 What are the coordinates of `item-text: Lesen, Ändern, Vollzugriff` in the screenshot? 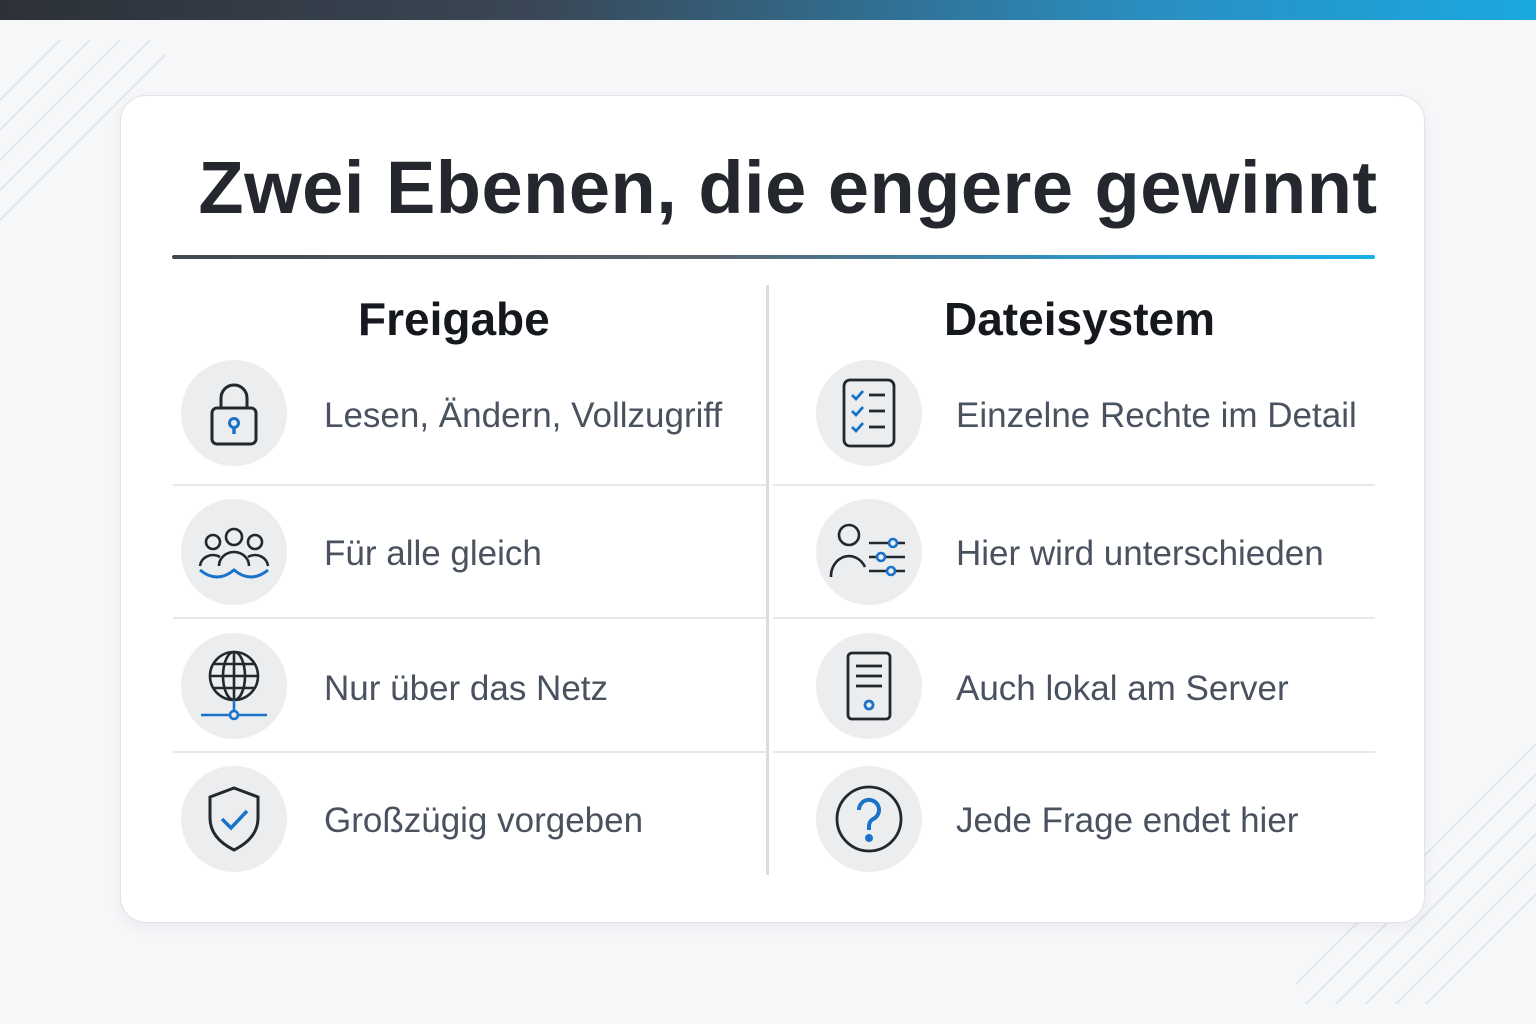 It's located at (523, 415).